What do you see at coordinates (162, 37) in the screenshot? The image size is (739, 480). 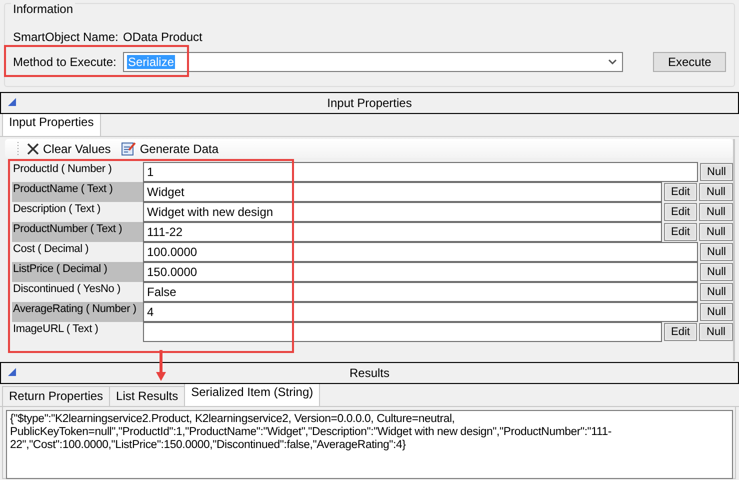 I see `smartobject-name: OData Product` at bounding box center [162, 37].